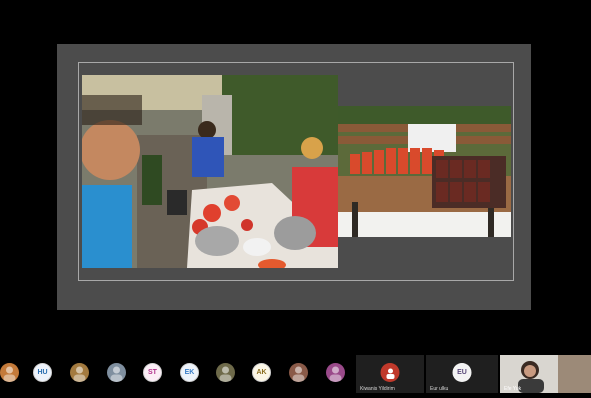 The height and width of the screenshot is (398, 591). I want to click on participant-initials-avatar: ST, so click(152, 372).